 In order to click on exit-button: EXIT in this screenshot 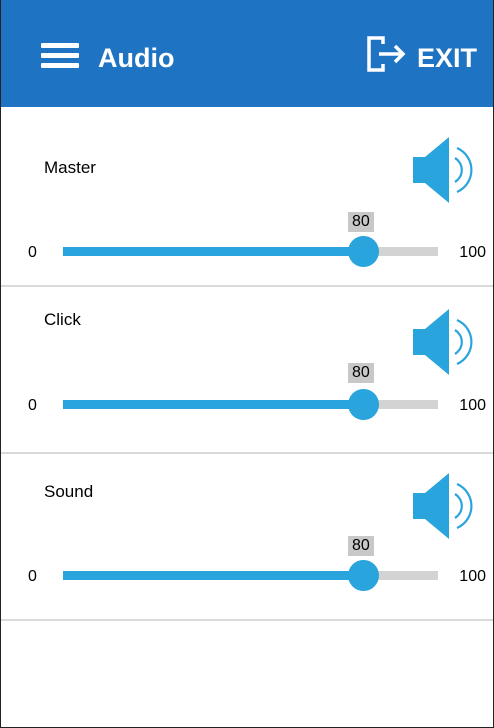, I will do `click(422, 54)`.